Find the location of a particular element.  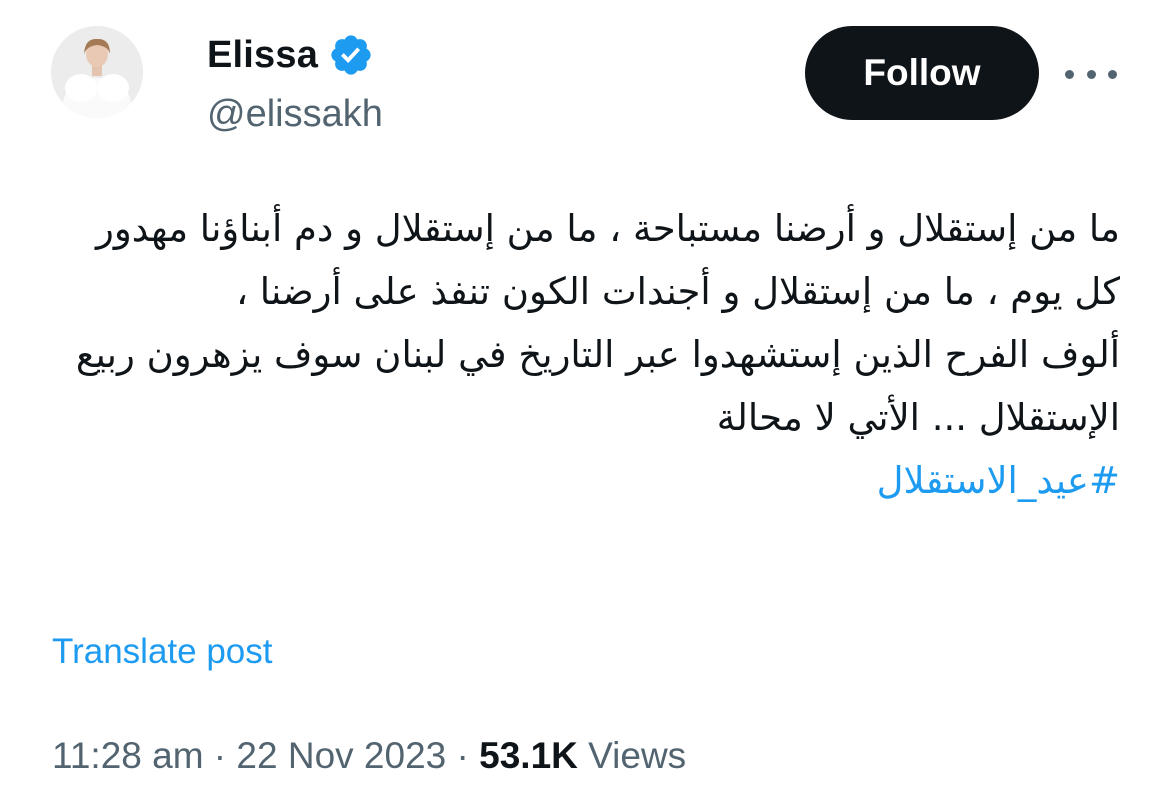

author-name-row: Elissa is located at coordinates (290, 55).